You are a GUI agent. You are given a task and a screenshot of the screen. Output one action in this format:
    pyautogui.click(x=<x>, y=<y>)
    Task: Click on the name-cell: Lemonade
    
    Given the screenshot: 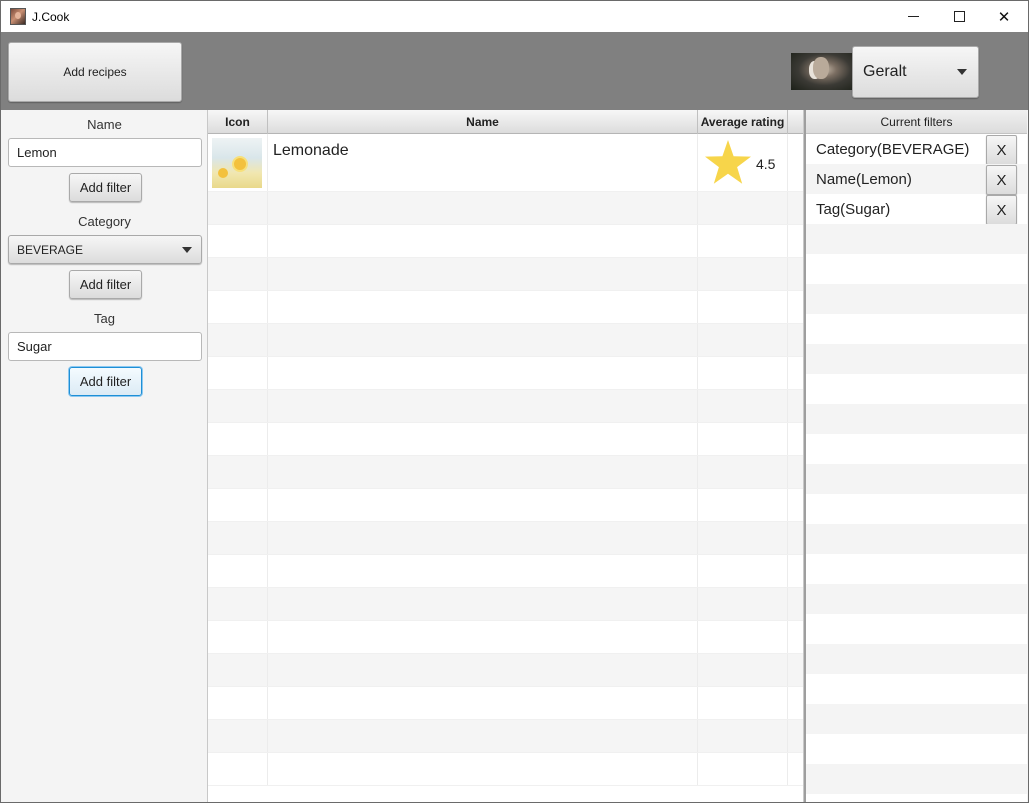 What is the action you would take?
    pyautogui.click(x=483, y=162)
    